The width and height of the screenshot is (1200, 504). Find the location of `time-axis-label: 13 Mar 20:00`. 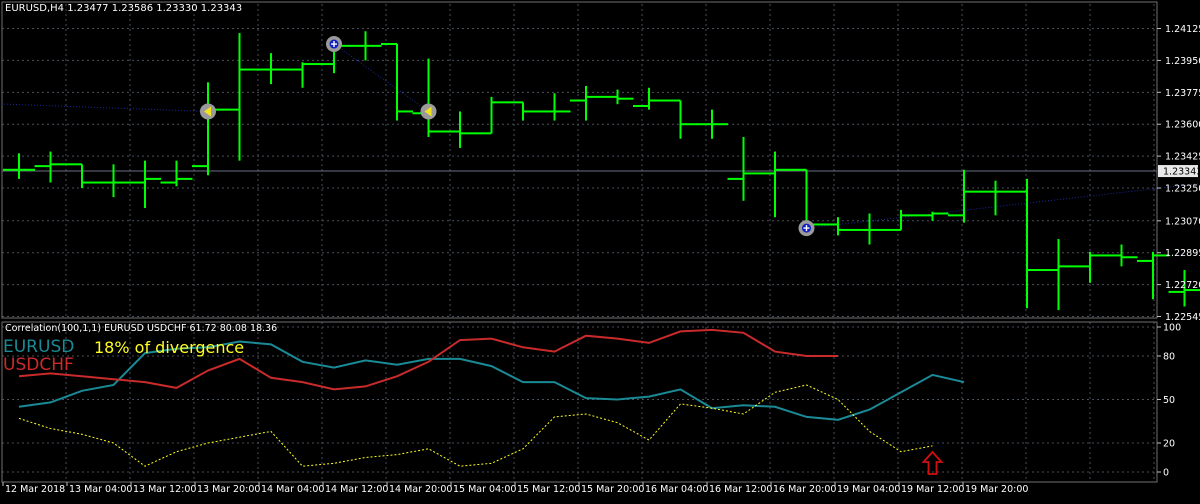

time-axis-label: 13 Mar 20:00 is located at coordinates (228, 489).